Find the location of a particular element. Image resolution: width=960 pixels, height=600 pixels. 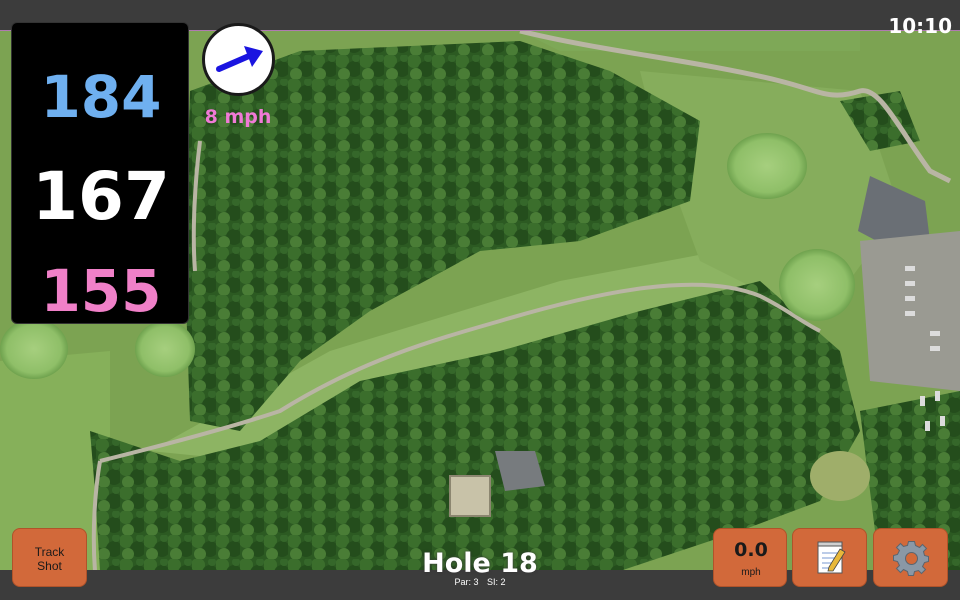

settings-button is located at coordinates (910, 557).